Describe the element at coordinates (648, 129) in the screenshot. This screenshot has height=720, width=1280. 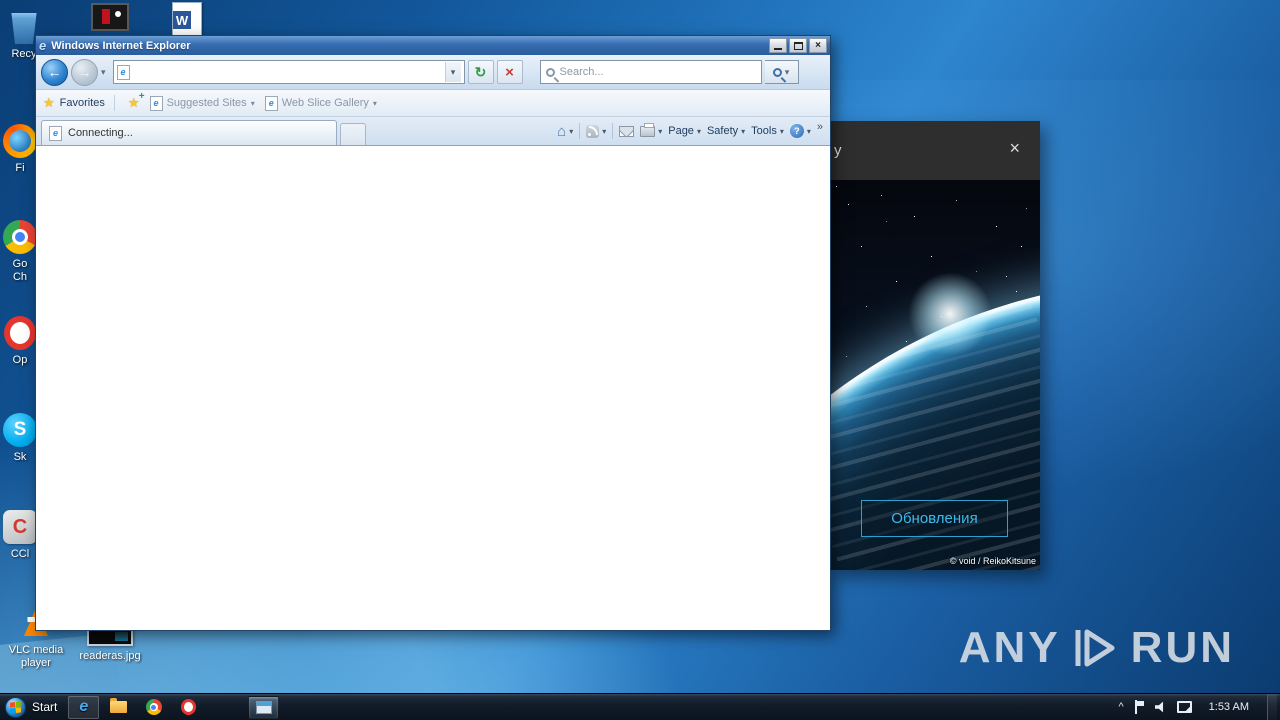
I see `printer-icon` at that location.